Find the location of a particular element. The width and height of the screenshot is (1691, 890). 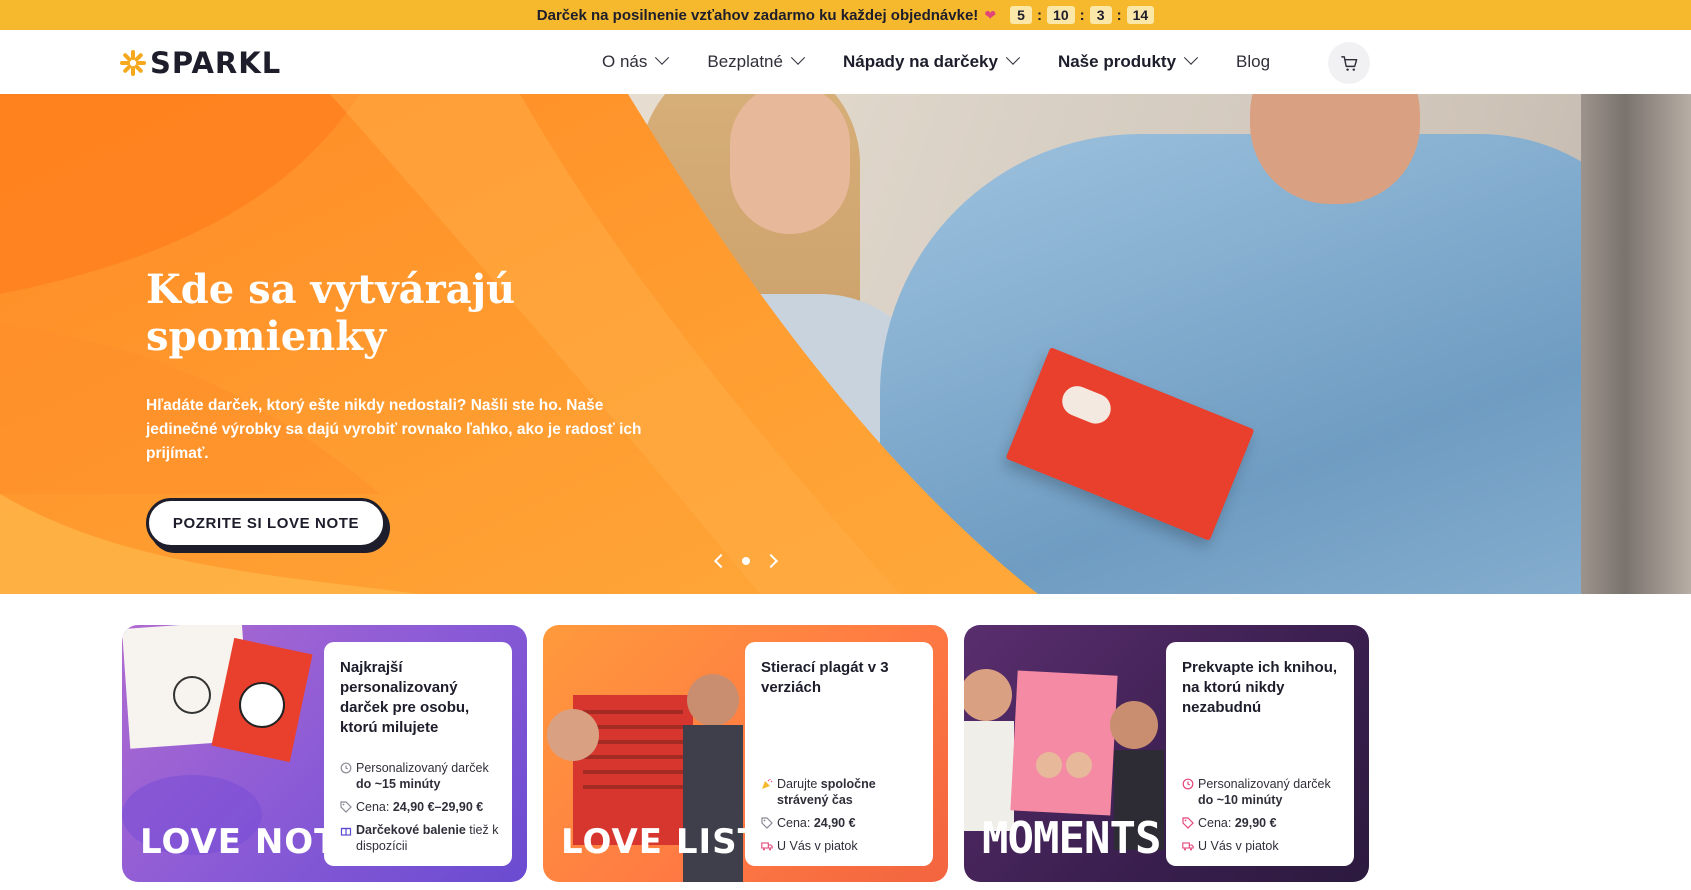

countdown-minutes: 3 is located at coordinates (1100, 15).